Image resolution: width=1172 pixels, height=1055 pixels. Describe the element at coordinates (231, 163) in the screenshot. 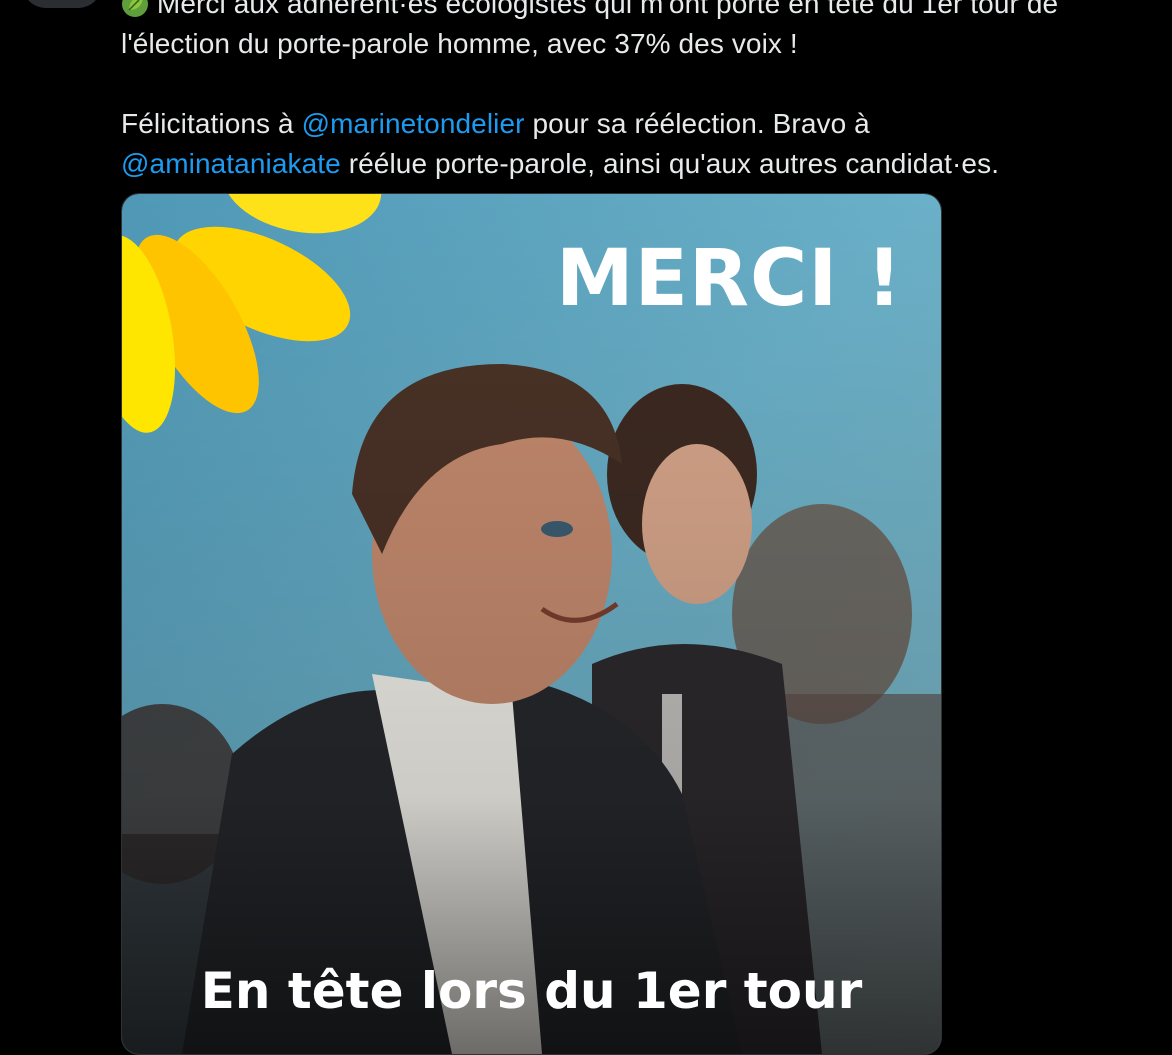

I see `mention-link: @aminataniakate` at that location.